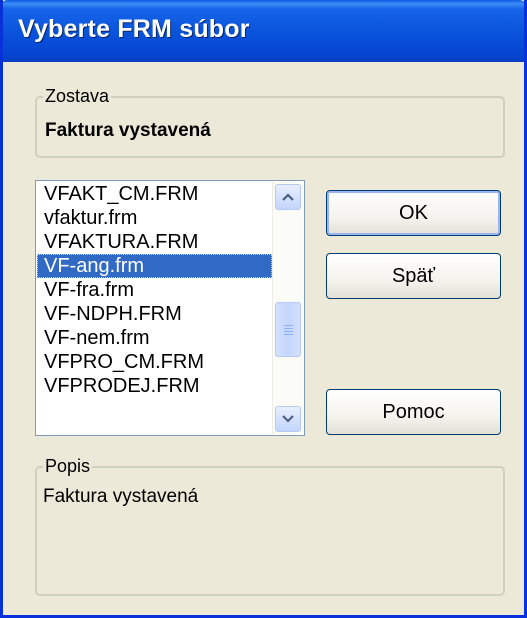  I want to click on zostava-group: Zostava Faktura vystavená, so click(270, 122).